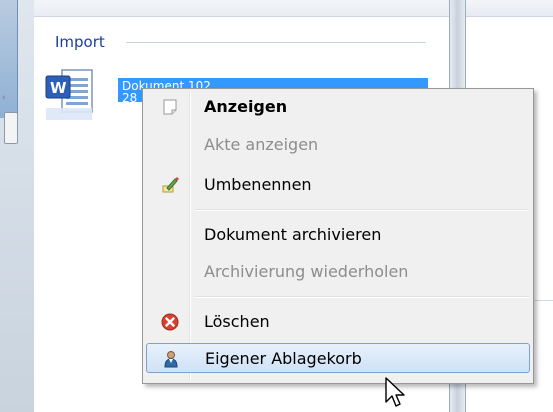  What do you see at coordinates (70, 95) in the screenshot?
I see `word-document-icon: W` at bounding box center [70, 95].